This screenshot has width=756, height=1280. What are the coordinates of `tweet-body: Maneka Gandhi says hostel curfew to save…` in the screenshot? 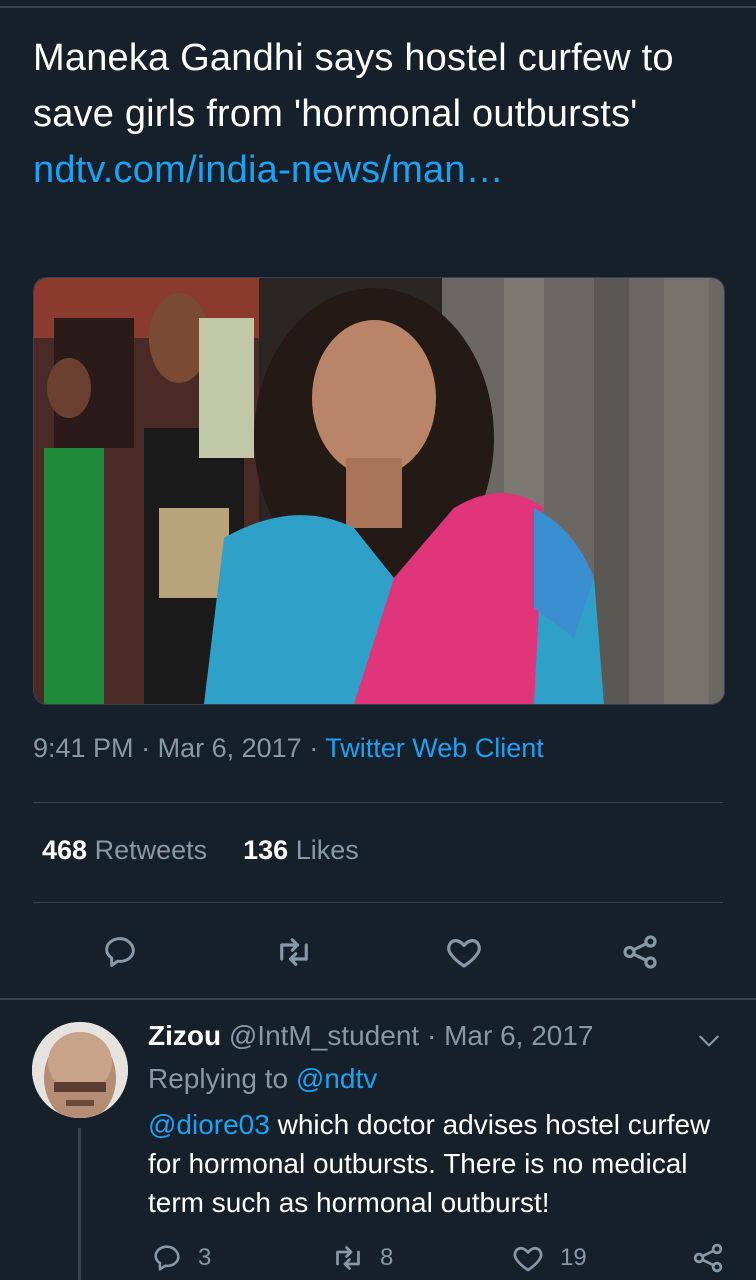 It's located at (353, 86).